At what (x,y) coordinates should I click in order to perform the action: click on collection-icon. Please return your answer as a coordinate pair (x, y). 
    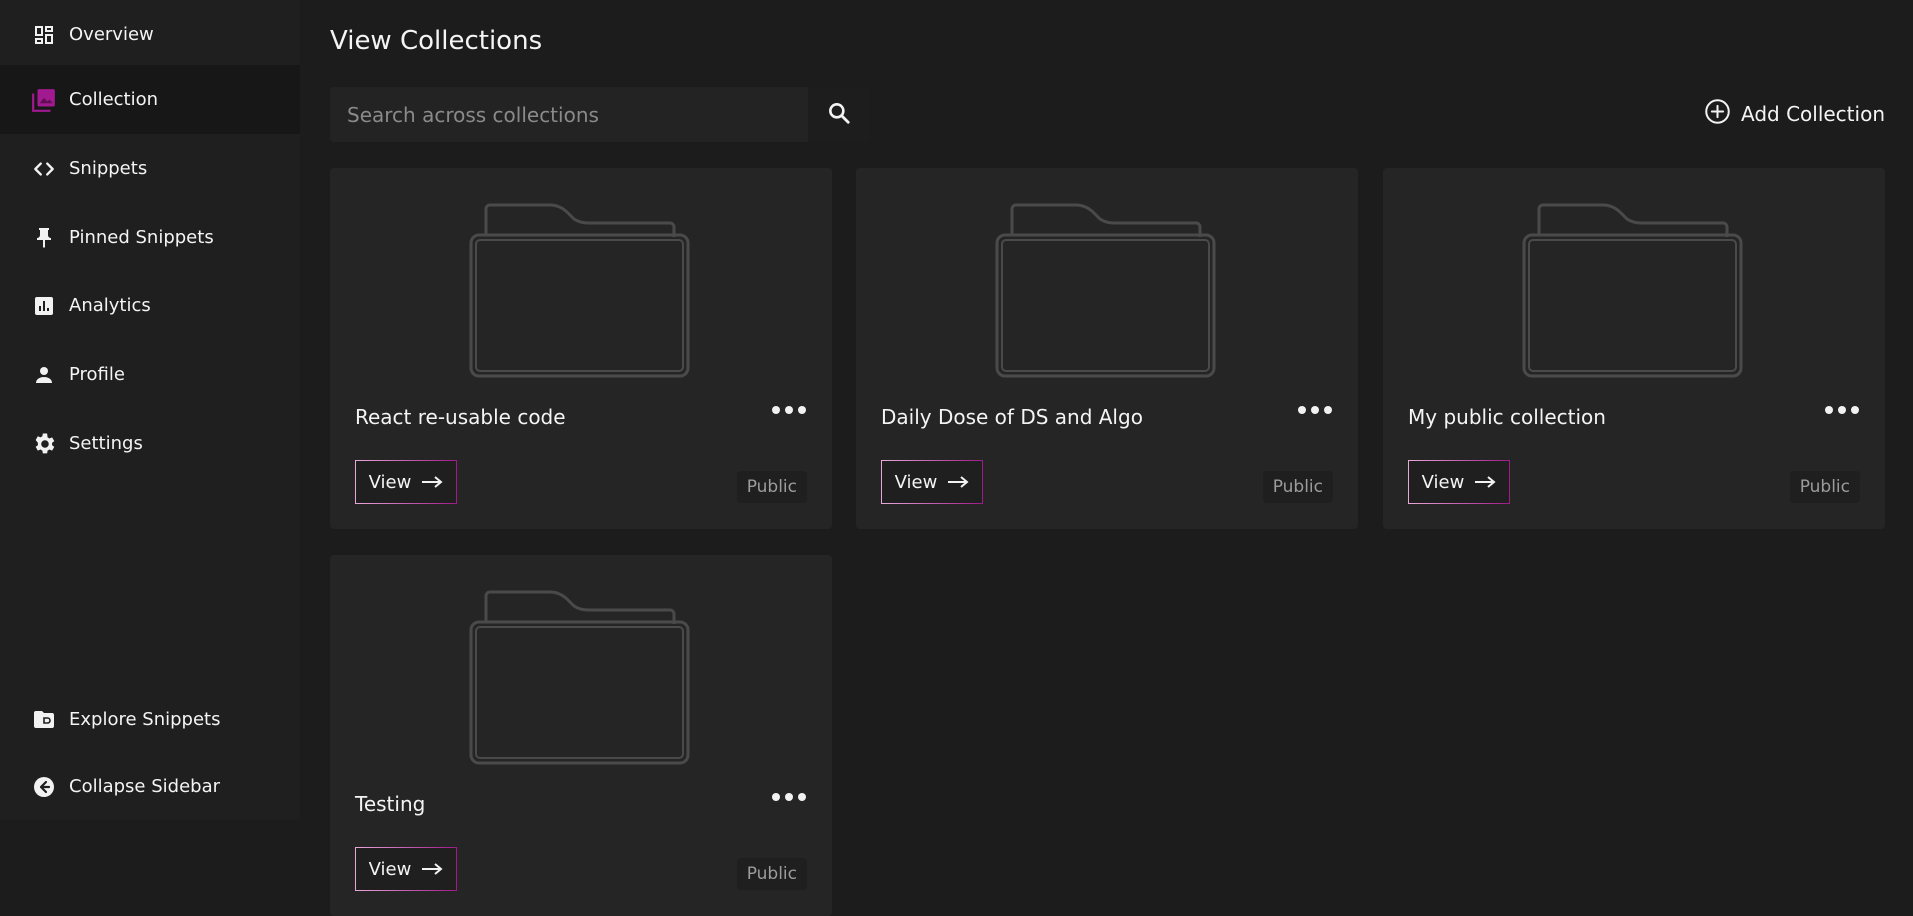
    Looking at the image, I should click on (44, 100).